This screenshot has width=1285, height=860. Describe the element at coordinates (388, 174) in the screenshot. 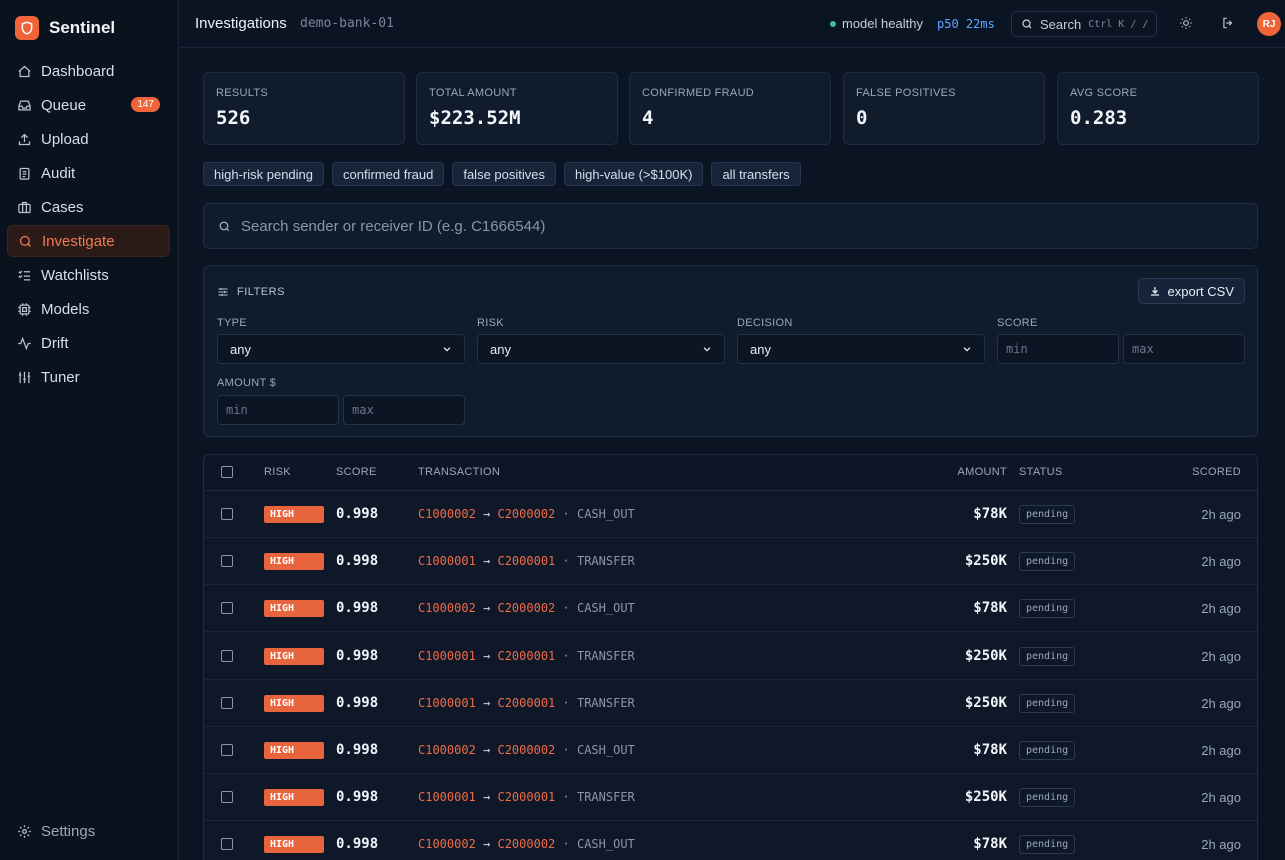

I see `chip-confirmed-fraud: confirmed fraud` at that location.